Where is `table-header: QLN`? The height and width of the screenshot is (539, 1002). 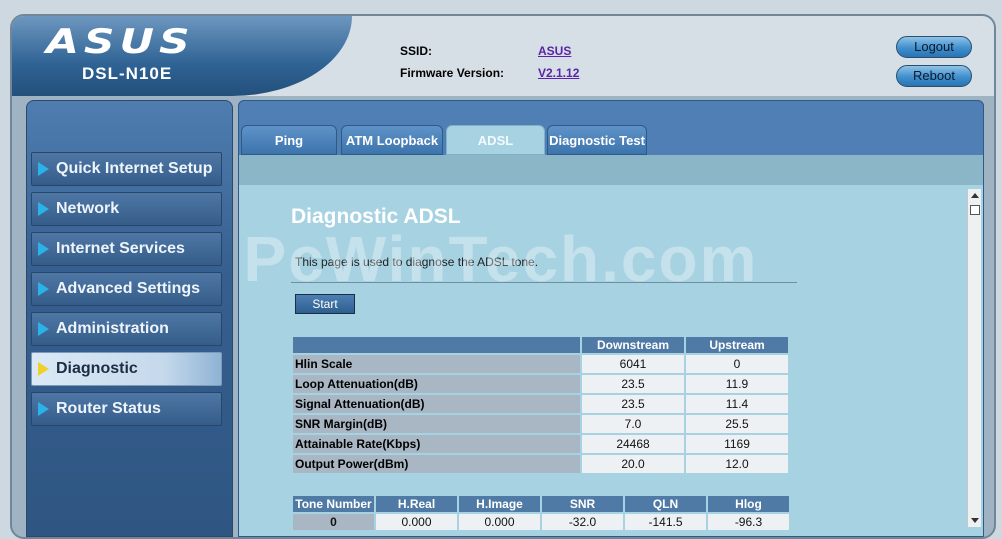
table-header: QLN is located at coordinates (665, 504).